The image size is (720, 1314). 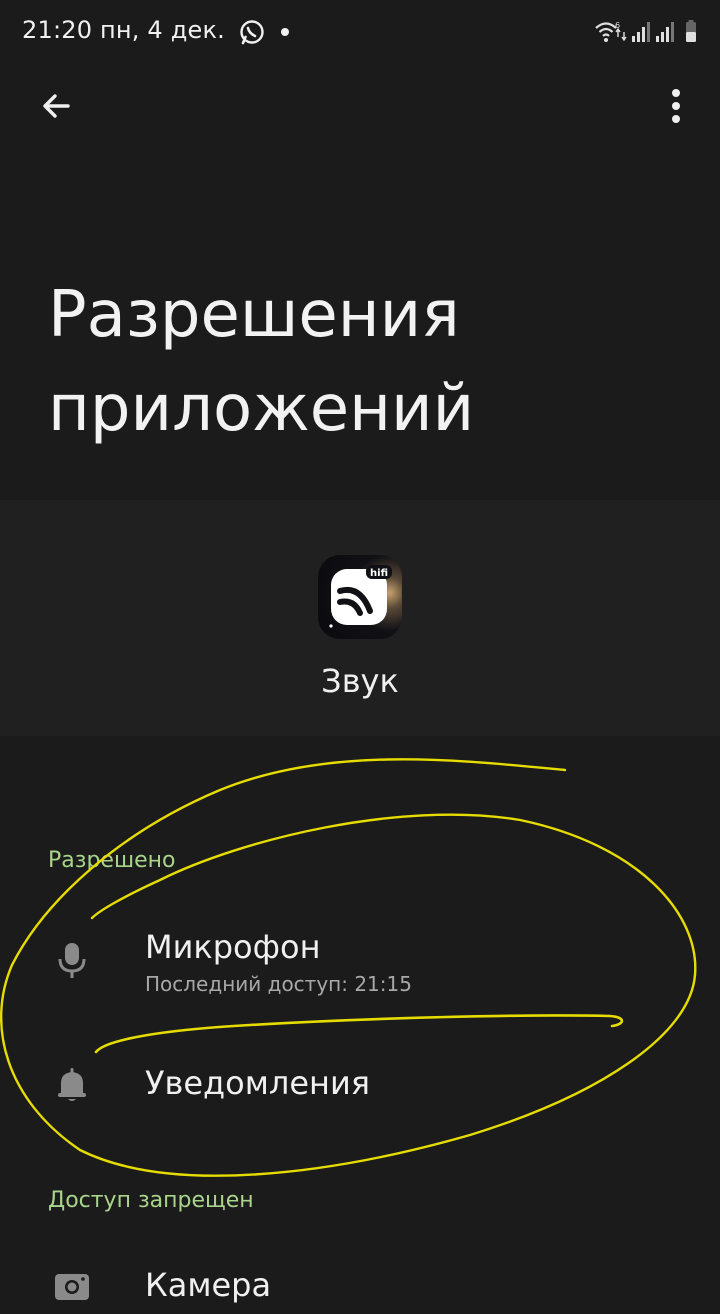 What do you see at coordinates (360, 107) in the screenshot?
I see `toolbar` at bounding box center [360, 107].